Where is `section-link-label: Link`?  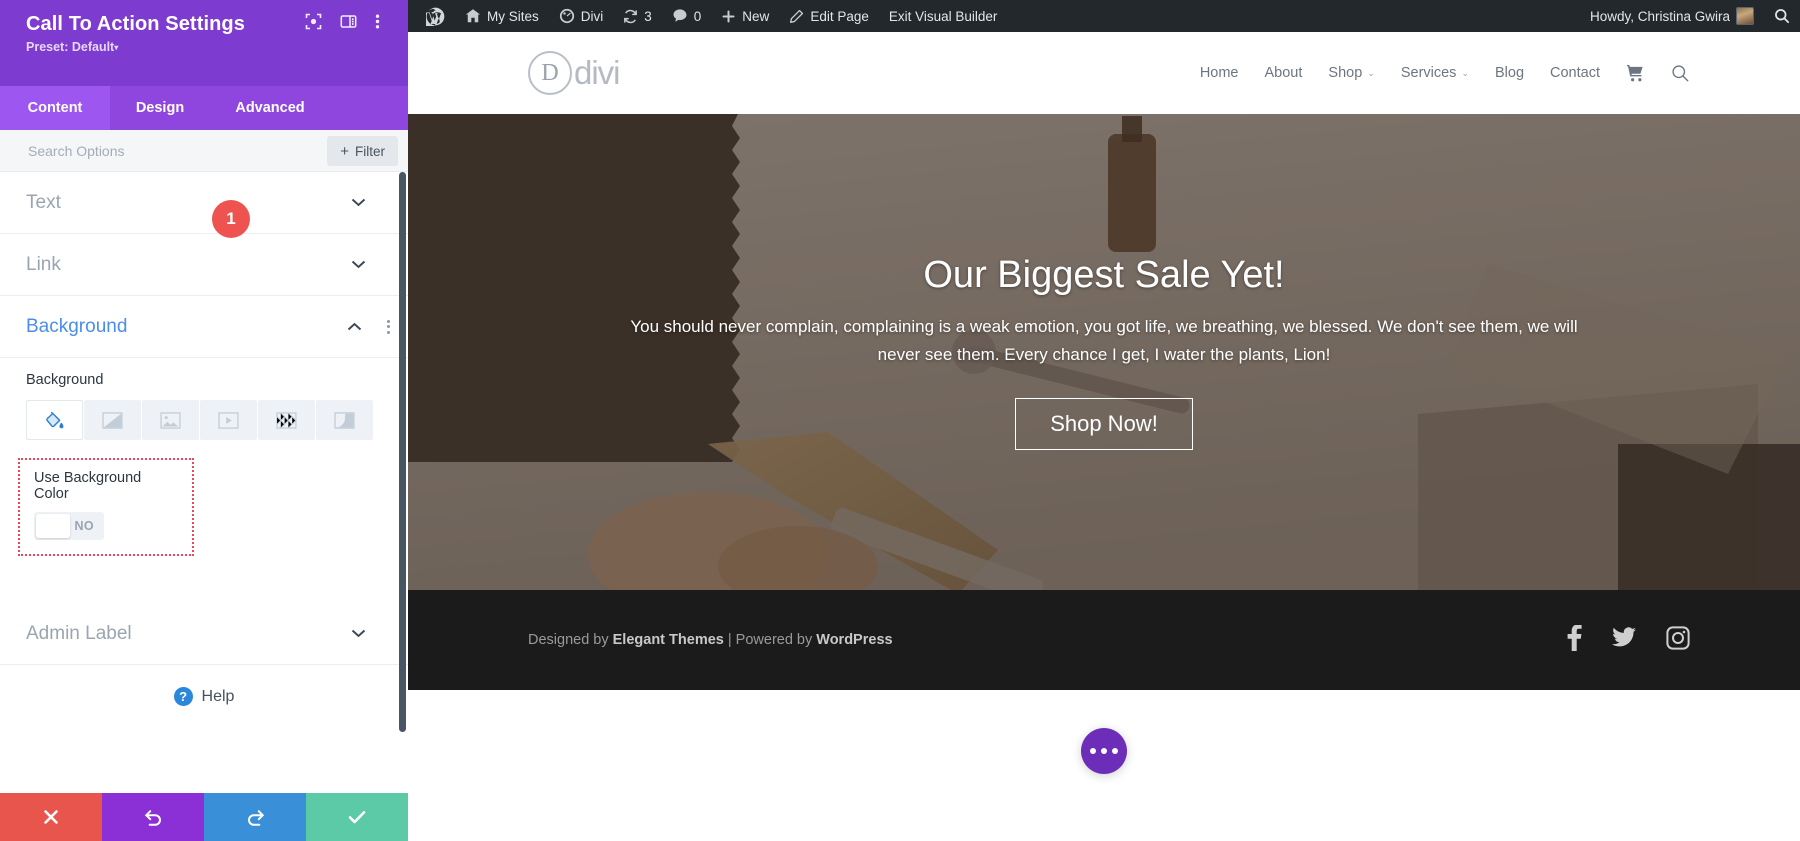
section-link-label: Link is located at coordinates (43, 264).